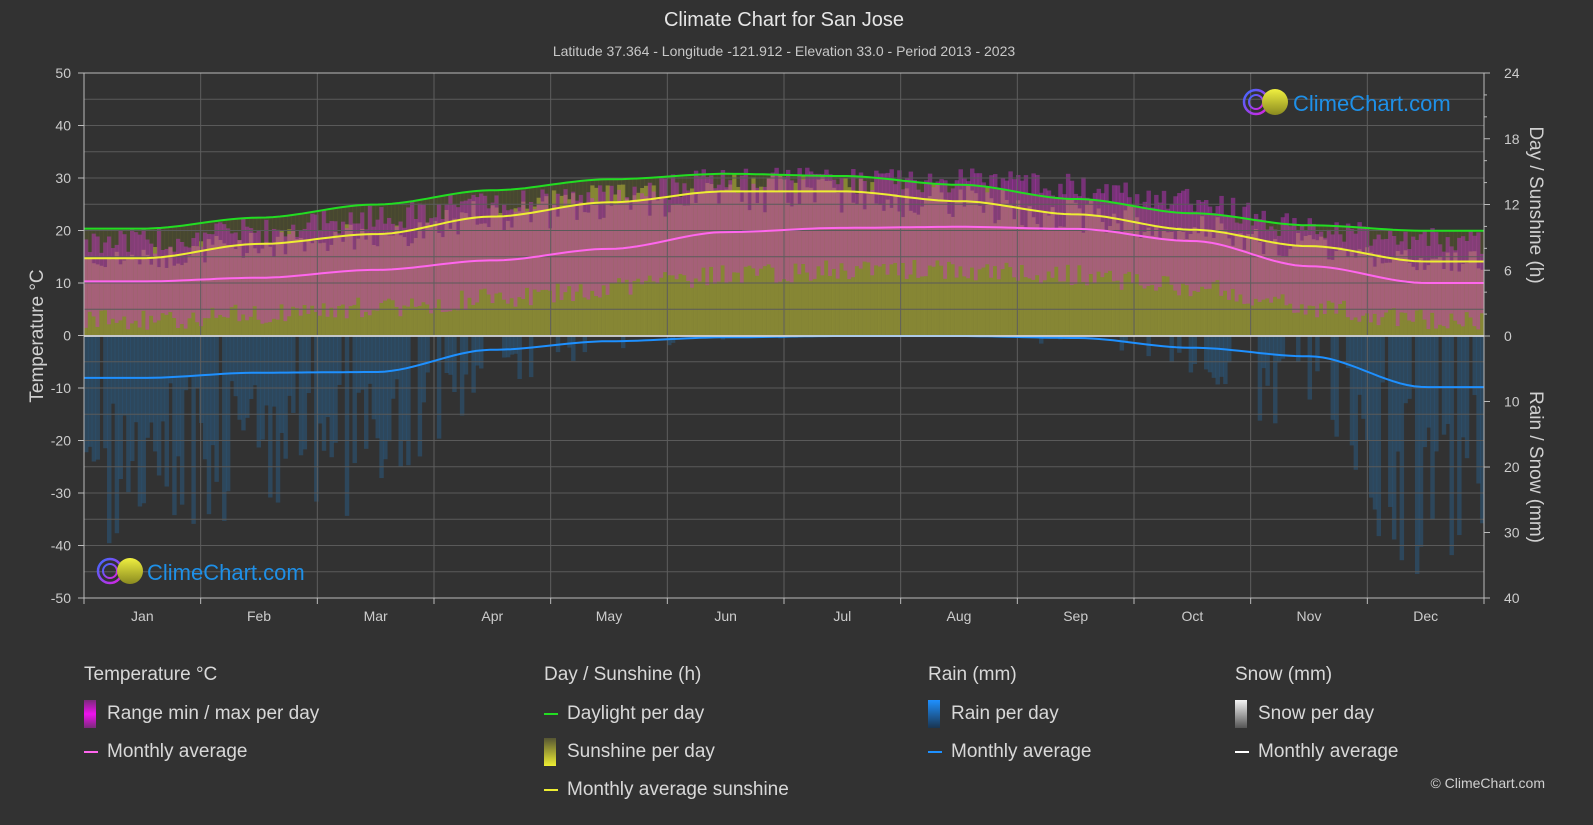 The height and width of the screenshot is (825, 1593). What do you see at coordinates (200, 571) in the screenshot?
I see `logo-bottom-left: ClimeChart.com` at bounding box center [200, 571].